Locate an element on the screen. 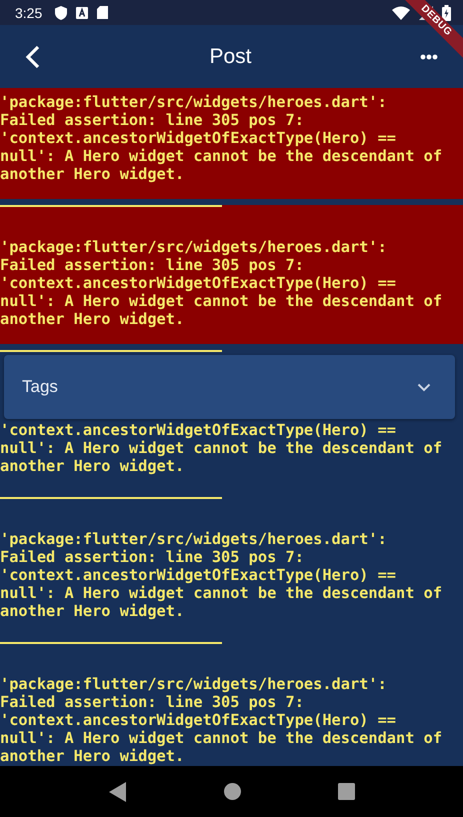  recents-square-icon is located at coordinates (346, 791).